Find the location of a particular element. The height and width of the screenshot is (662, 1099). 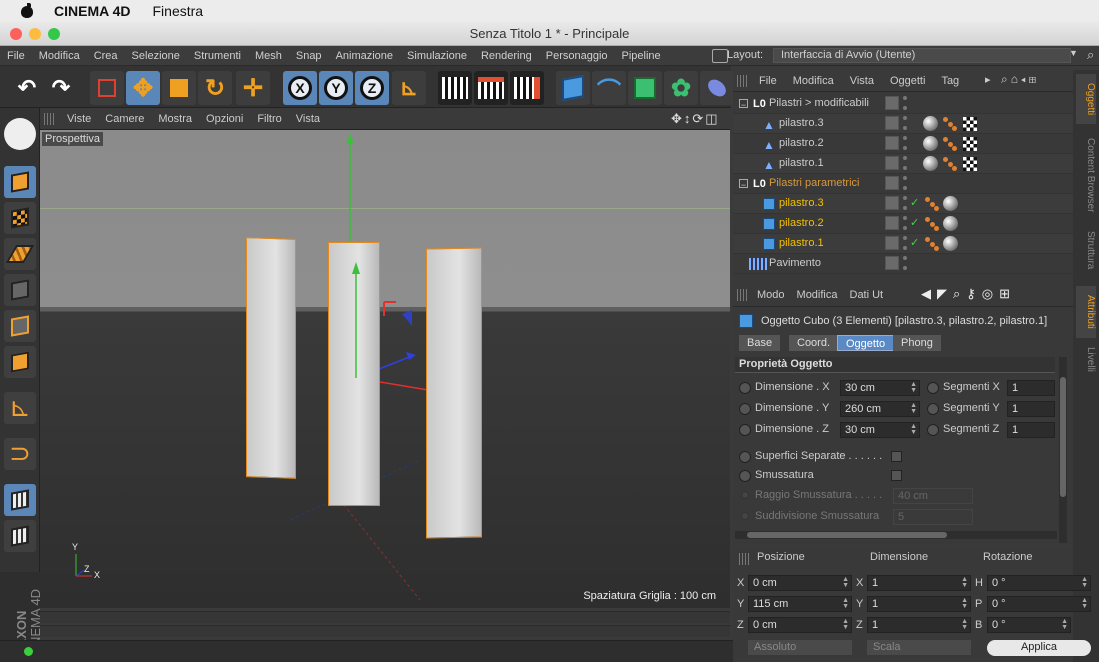

recent-tool-button: ✛ is located at coordinates (253, 88).